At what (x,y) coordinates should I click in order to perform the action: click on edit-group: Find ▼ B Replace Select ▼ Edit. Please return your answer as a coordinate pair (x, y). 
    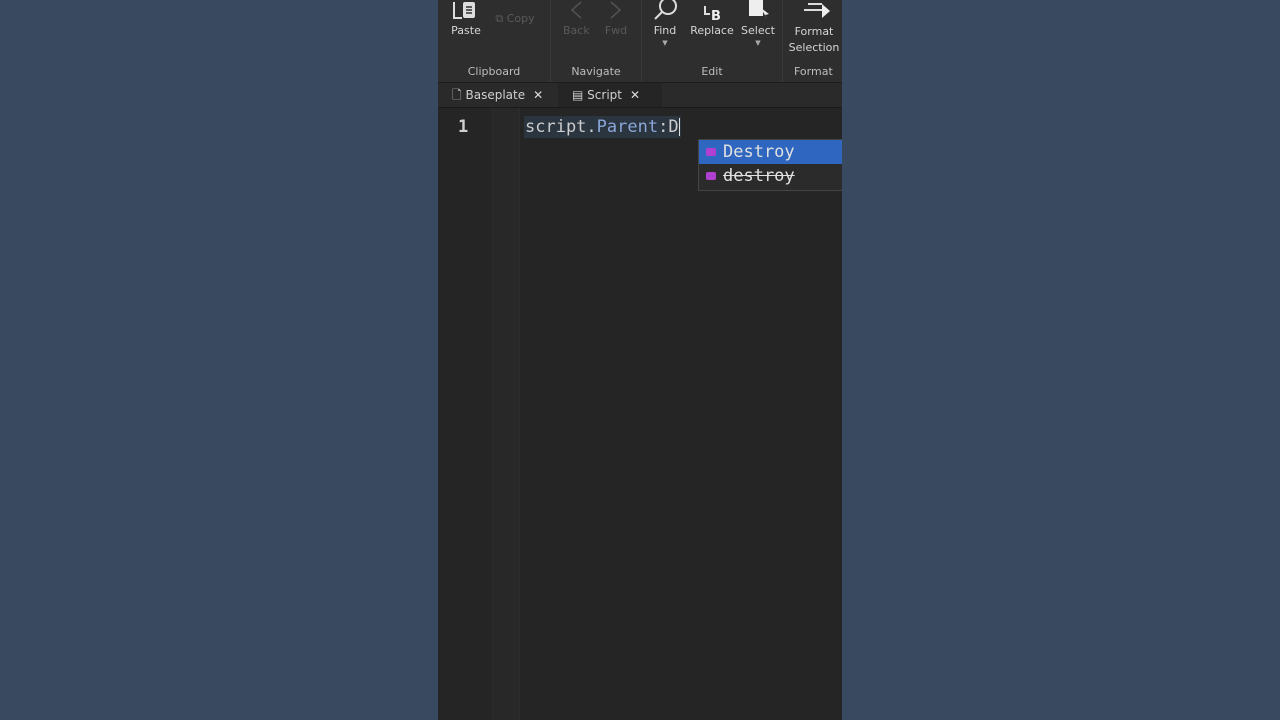
    Looking at the image, I should click on (712, 41).